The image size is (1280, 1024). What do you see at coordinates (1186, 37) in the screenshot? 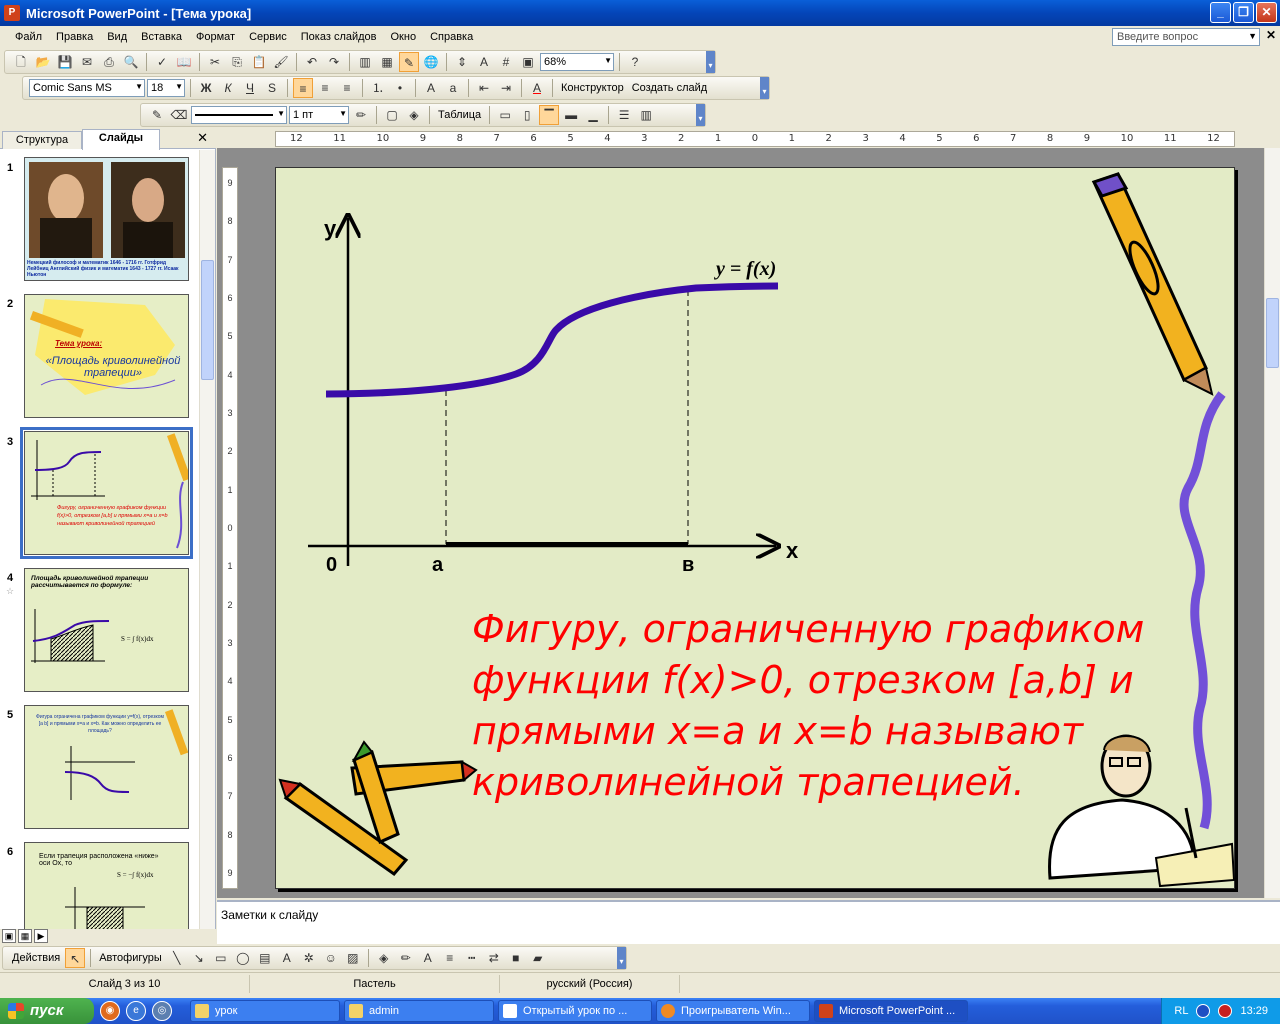
I see `ask-question-box: Введите вопрос ▼` at bounding box center [1186, 37].